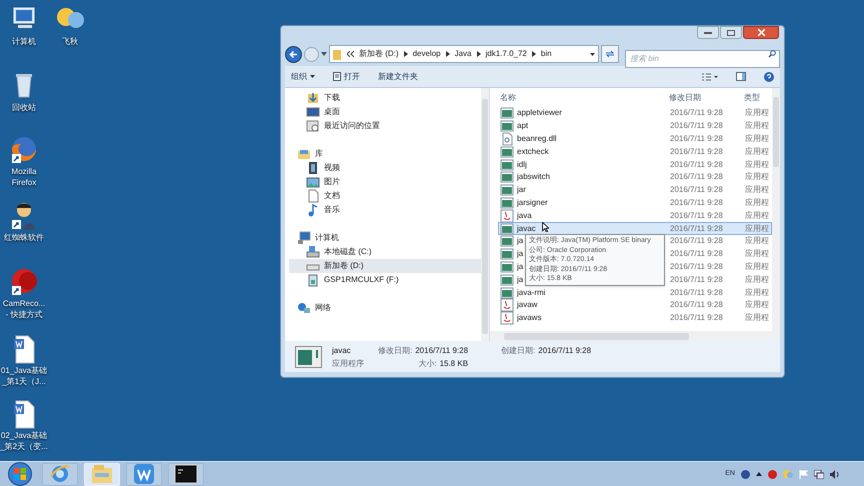  I want to click on address-bar: 新加卷 (D:) develop Java jdk1.7.0_72 bin, so click(464, 54).